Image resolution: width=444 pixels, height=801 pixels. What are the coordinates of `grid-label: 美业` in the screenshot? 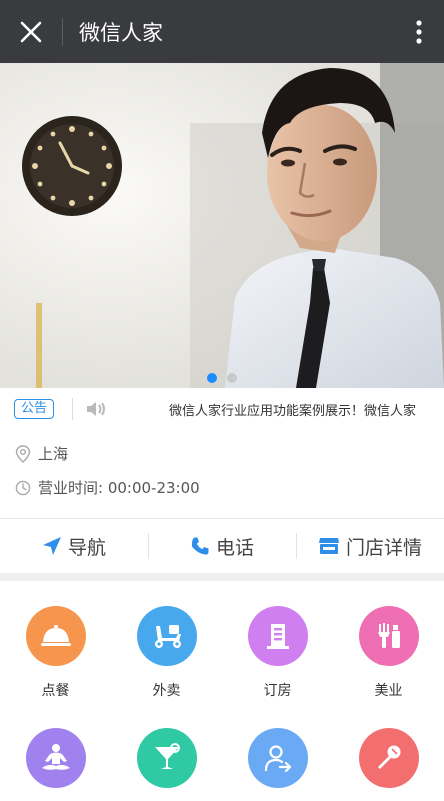 It's located at (388, 691).